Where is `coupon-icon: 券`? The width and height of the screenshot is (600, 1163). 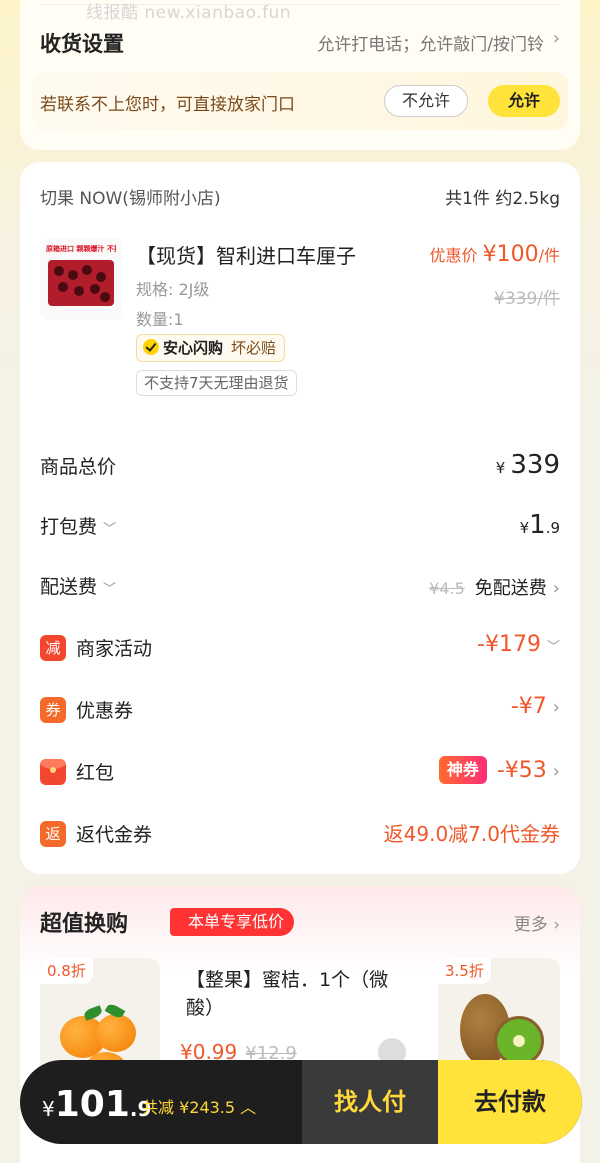
coupon-icon: 券 is located at coordinates (53, 710).